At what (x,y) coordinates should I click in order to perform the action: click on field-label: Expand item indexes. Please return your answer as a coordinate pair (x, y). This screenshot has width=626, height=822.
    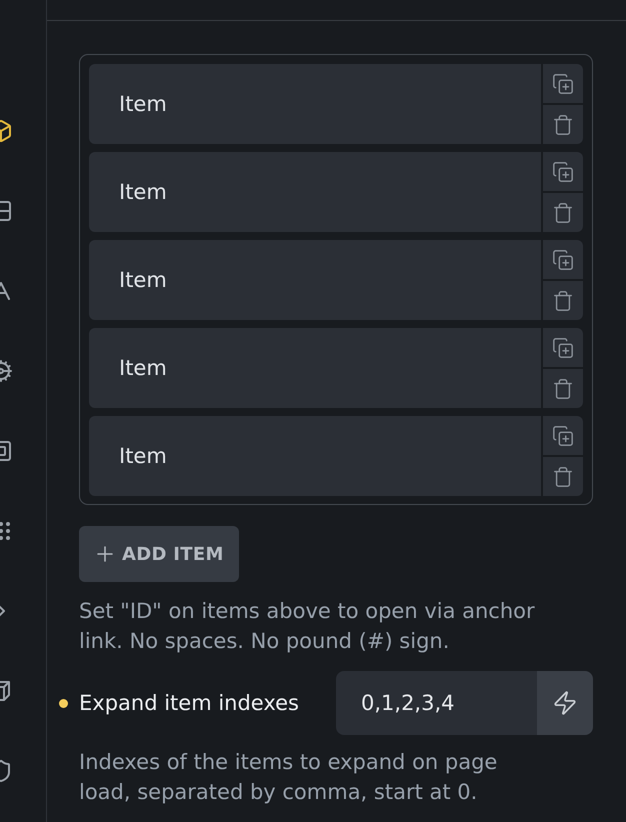
    Looking at the image, I should click on (189, 703).